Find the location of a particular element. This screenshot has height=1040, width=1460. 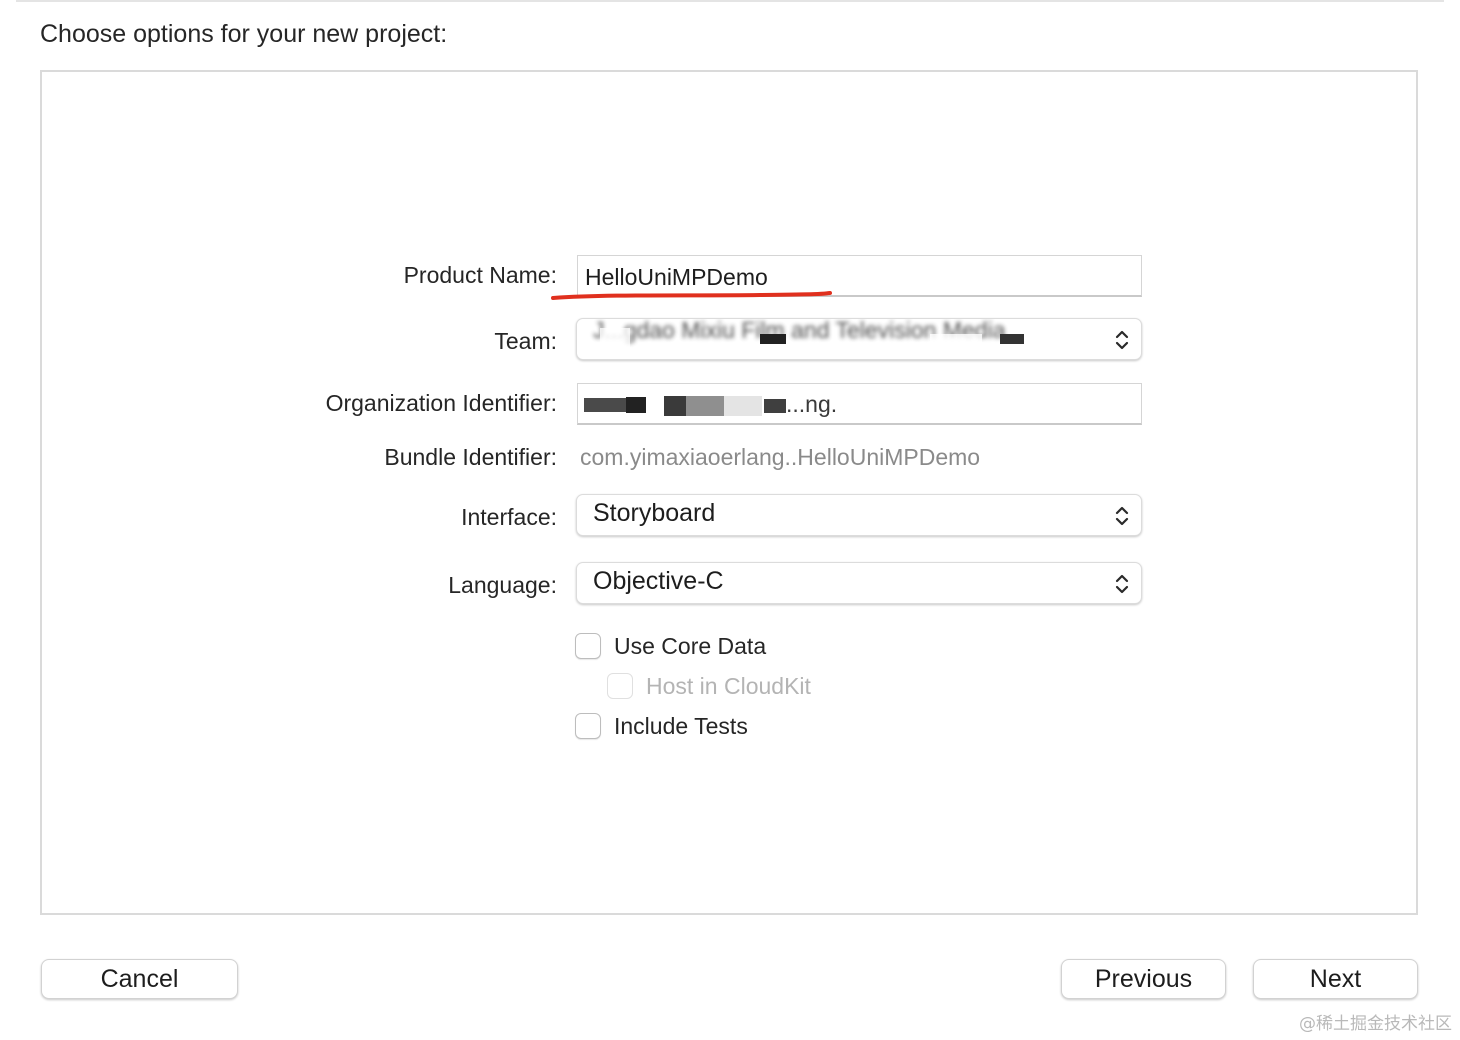

interface-value: Storyboard is located at coordinates (654, 513).